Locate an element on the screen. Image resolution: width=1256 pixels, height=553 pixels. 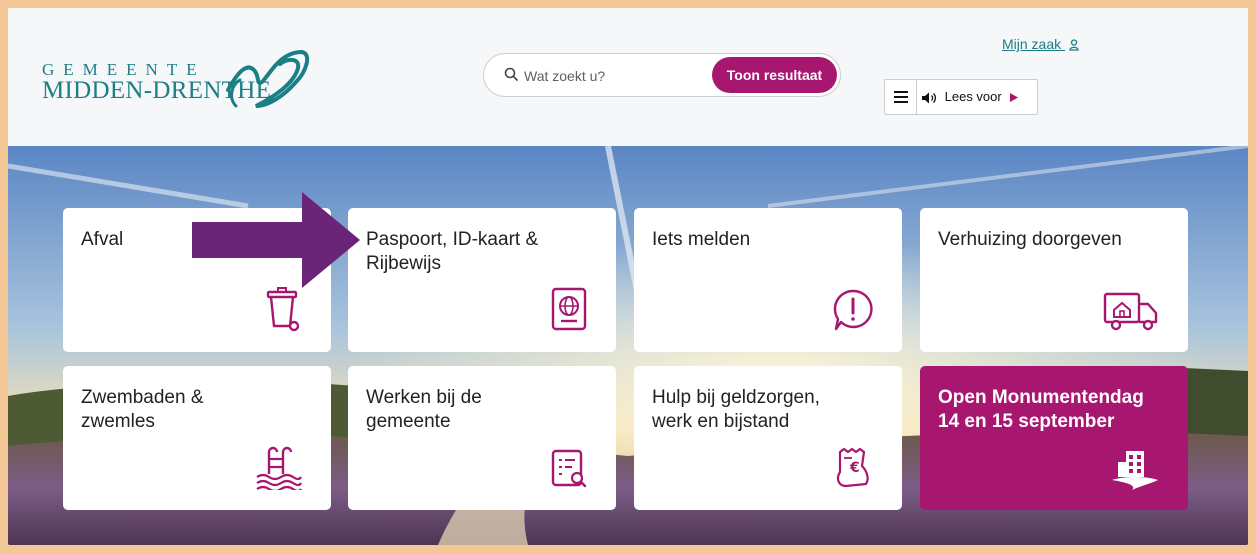
search-bar: Toon resultaat is located at coordinates (662, 75).